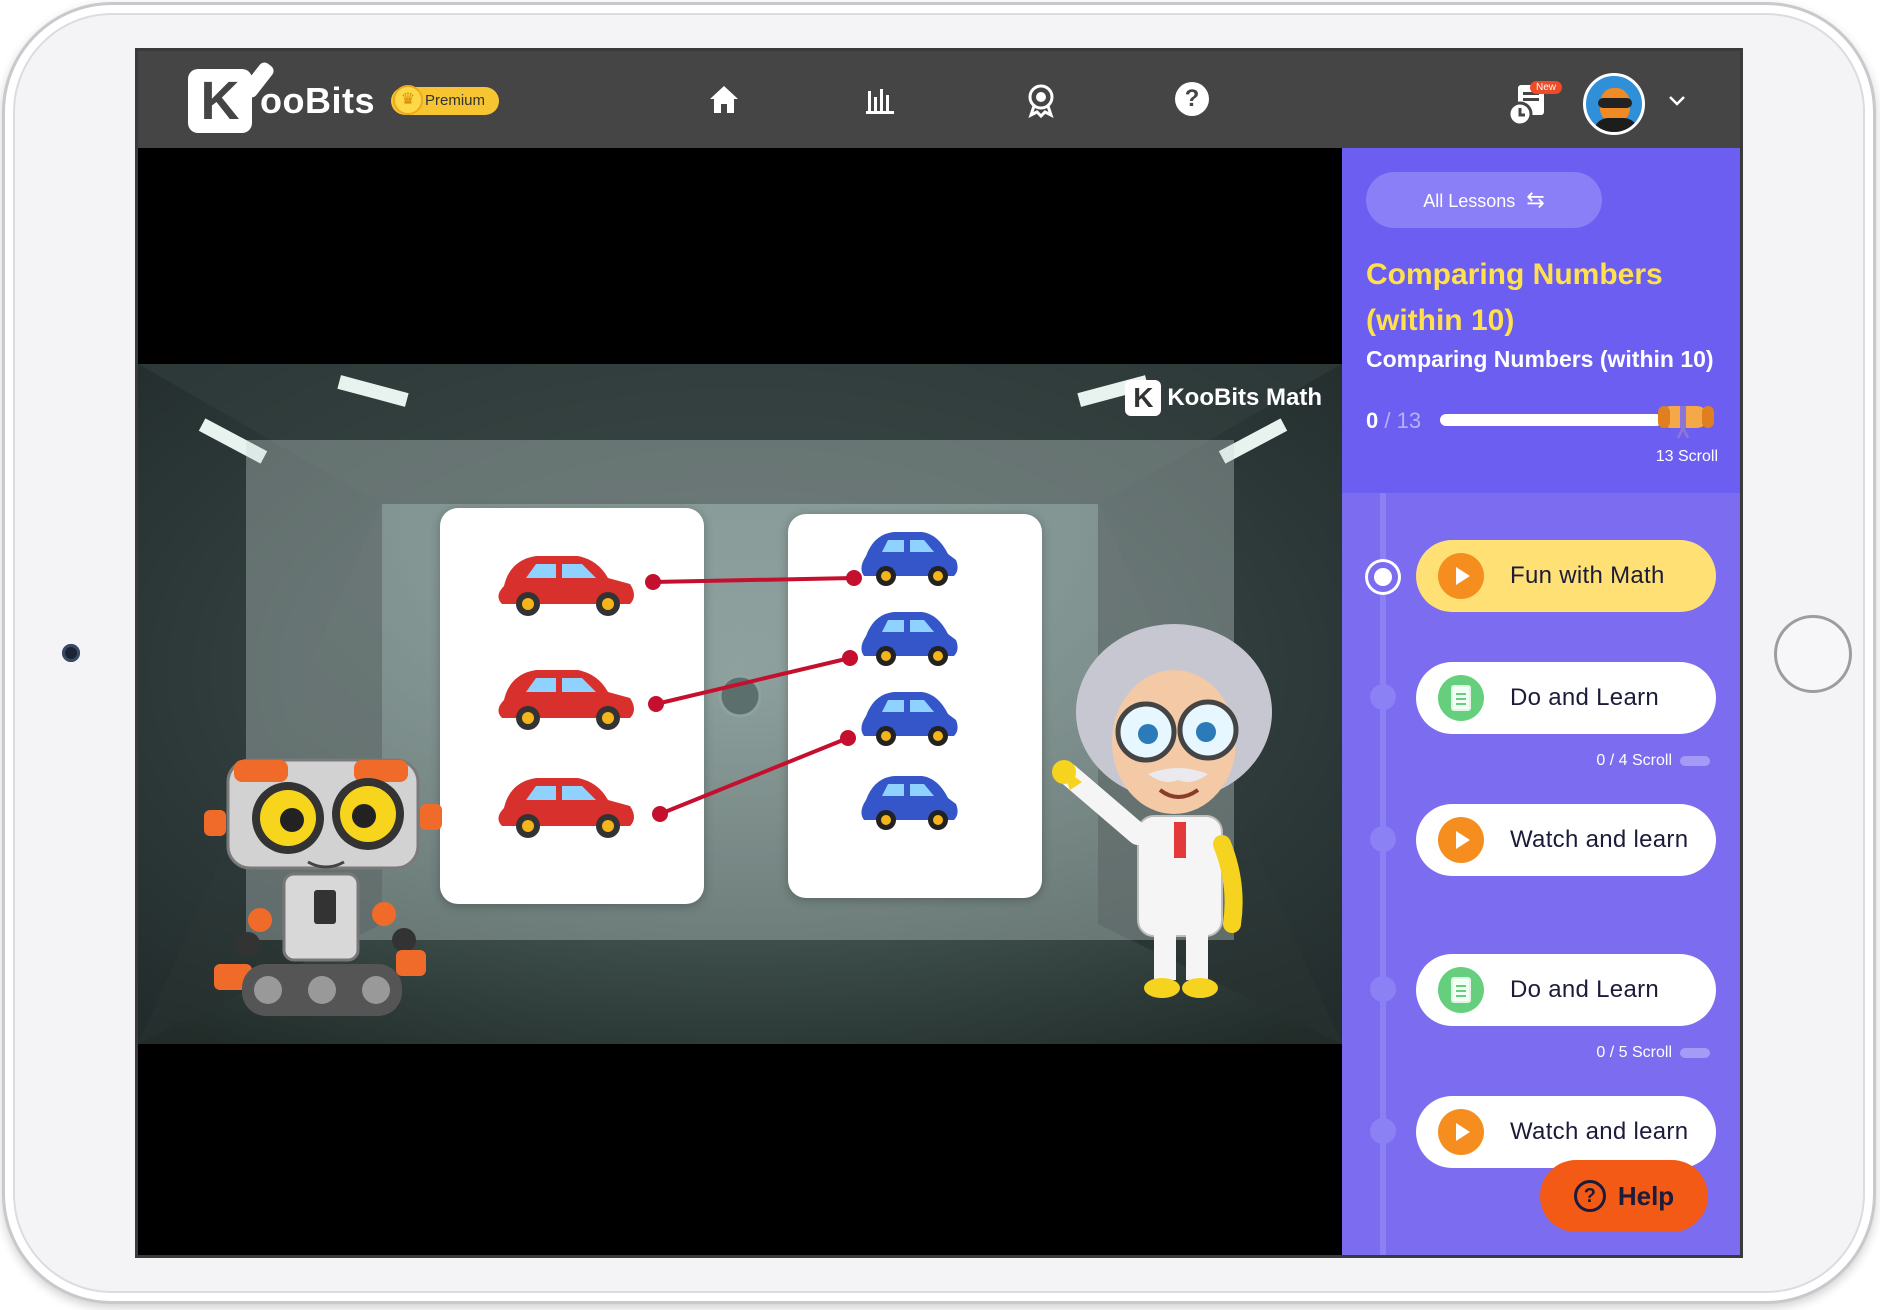 Image resolution: width=1880 pixels, height=1310 pixels. I want to click on activity-watch-and-learn-1: Watch and learn, so click(1566, 840).